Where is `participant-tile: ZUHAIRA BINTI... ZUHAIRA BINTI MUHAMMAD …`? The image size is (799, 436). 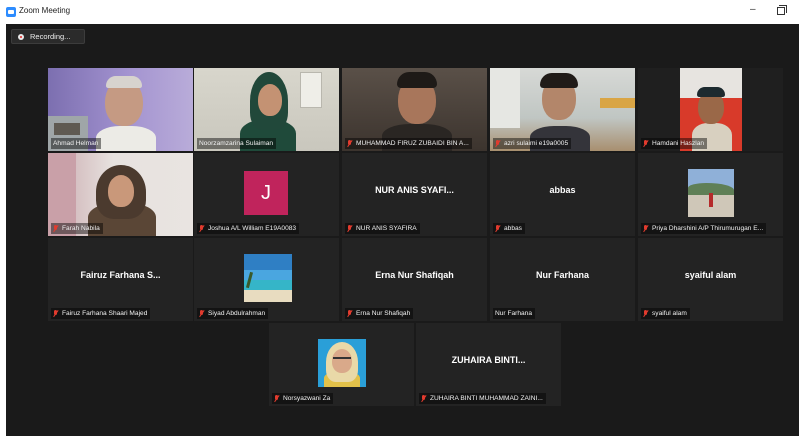
participant-tile: ZUHAIRA BINTI... ZUHAIRA BINTI MUHAMMAD … is located at coordinates (488, 364).